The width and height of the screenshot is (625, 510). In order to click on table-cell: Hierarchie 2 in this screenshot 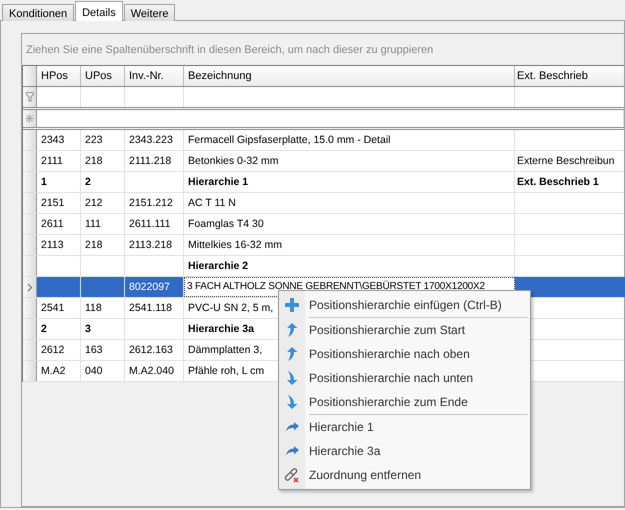, I will do `click(349, 266)`.